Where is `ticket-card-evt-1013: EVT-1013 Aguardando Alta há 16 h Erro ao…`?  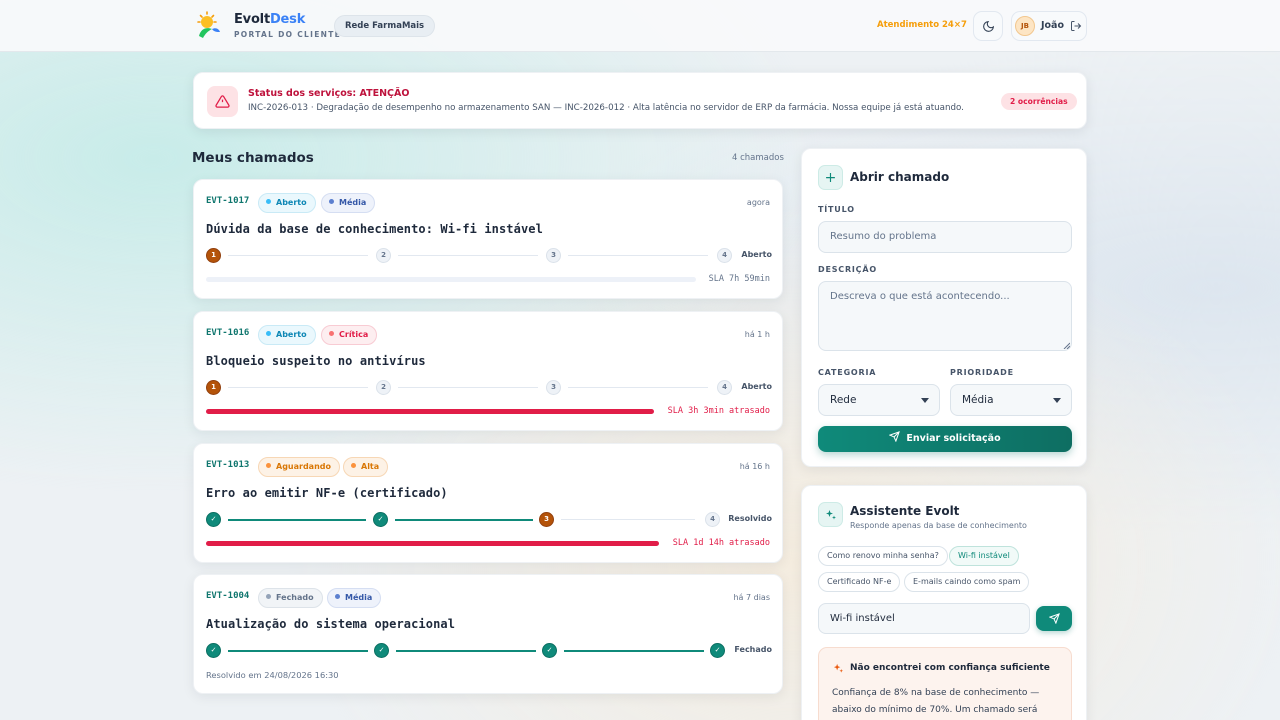 ticket-card-evt-1013: EVT-1013 Aguardando Alta há 16 h Erro ao… is located at coordinates (488, 503).